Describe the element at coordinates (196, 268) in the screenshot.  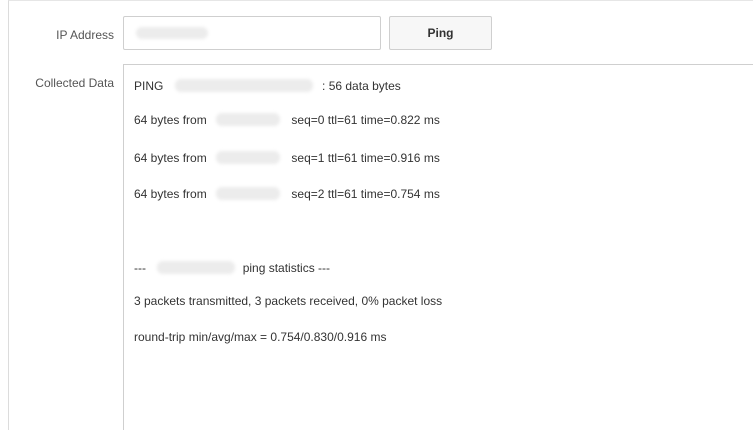
I see `redacted-stats-host` at that location.